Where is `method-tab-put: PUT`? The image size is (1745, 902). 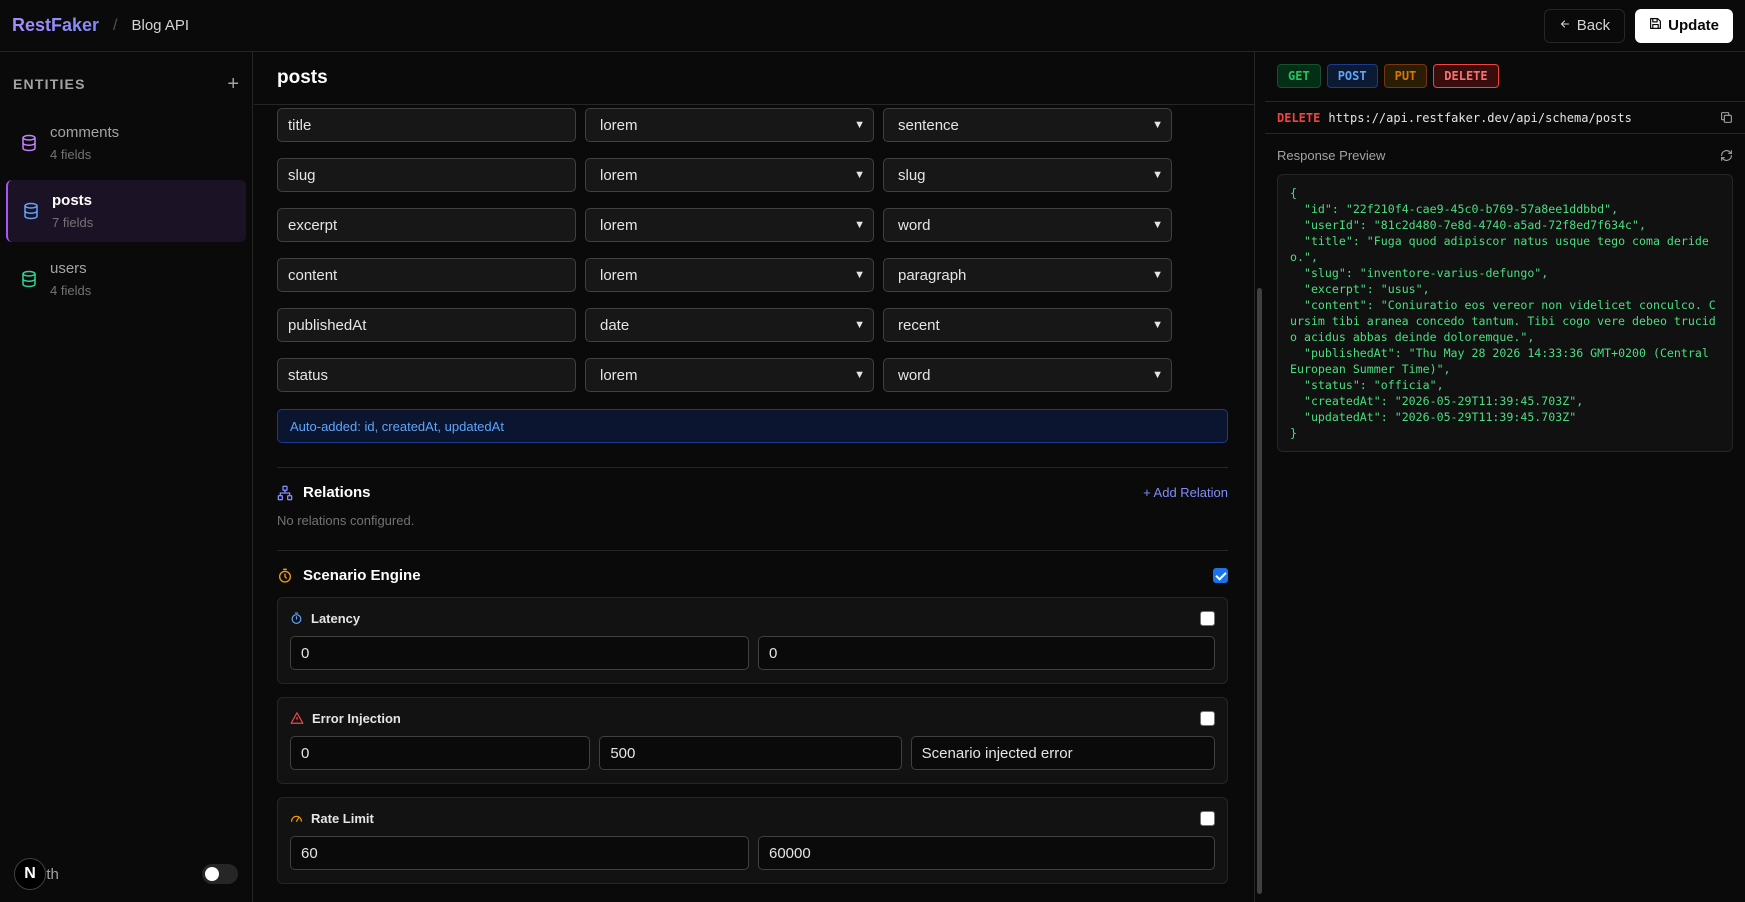 method-tab-put: PUT is located at coordinates (1405, 76).